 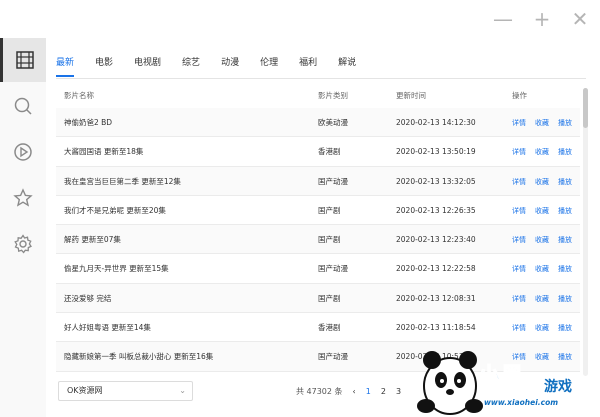 I want to click on table-header: 影片名称 影片类别 更新时间 操作, so click(x=321, y=98).